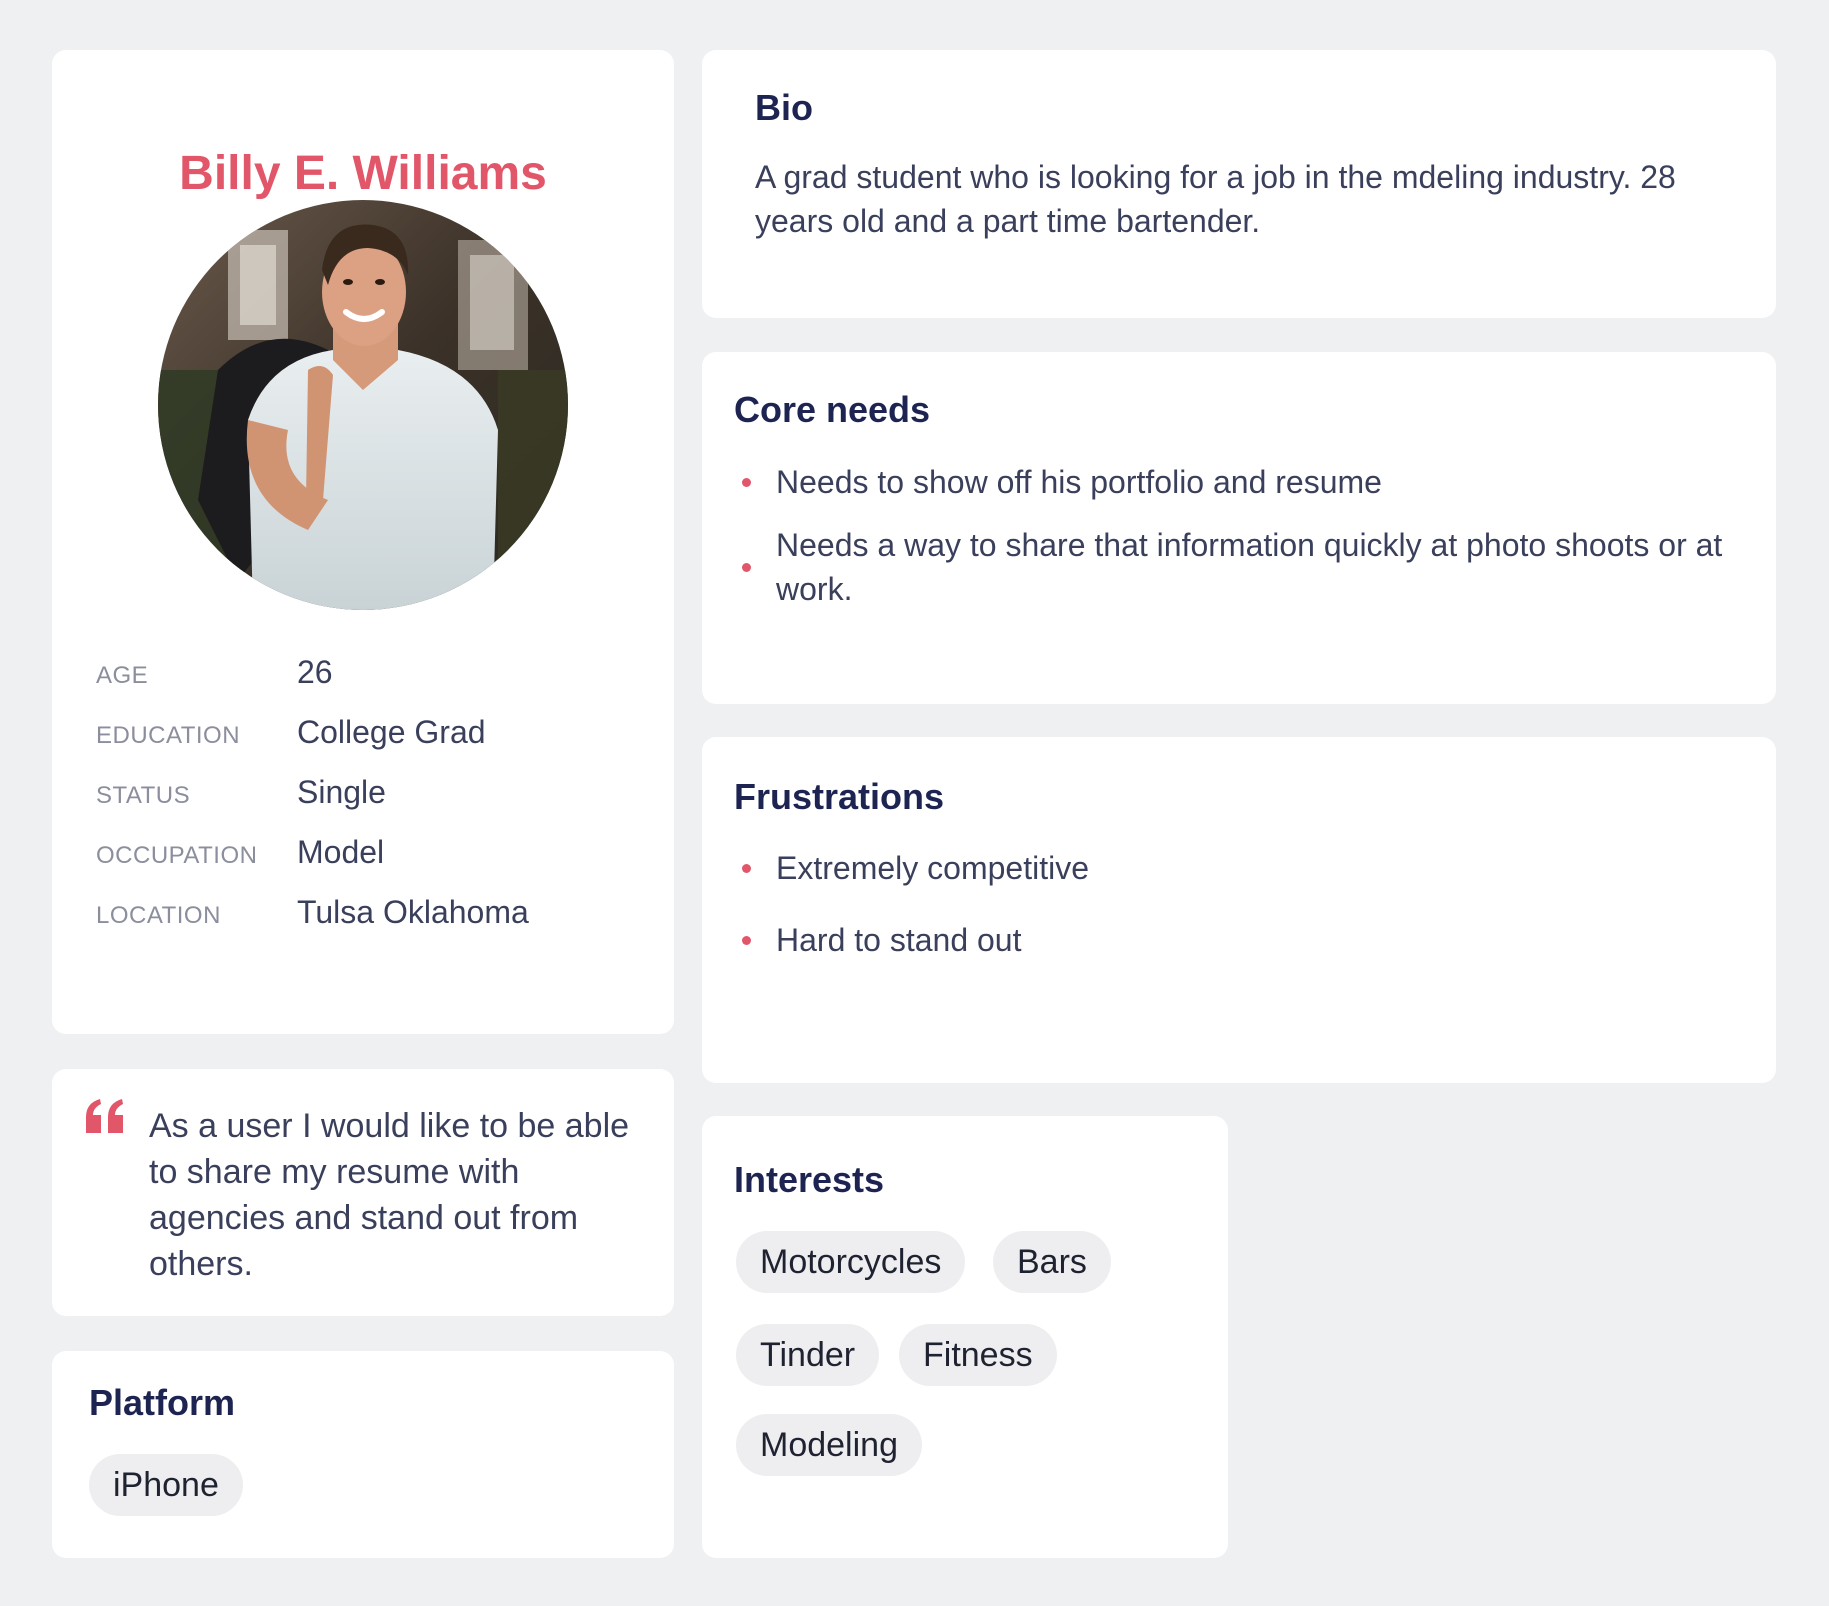 The width and height of the screenshot is (1829, 1606). I want to click on detail-row-age: AGE 26, so click(376, 674).